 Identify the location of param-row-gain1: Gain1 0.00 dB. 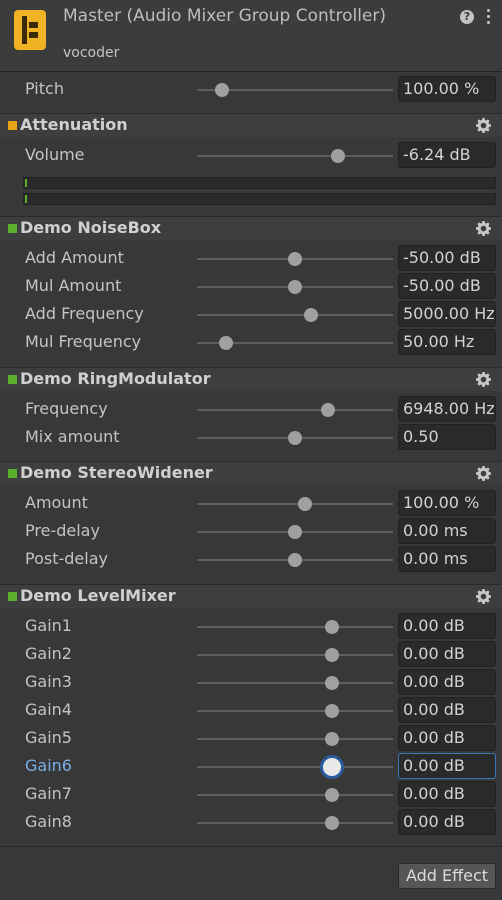
(251, 627).